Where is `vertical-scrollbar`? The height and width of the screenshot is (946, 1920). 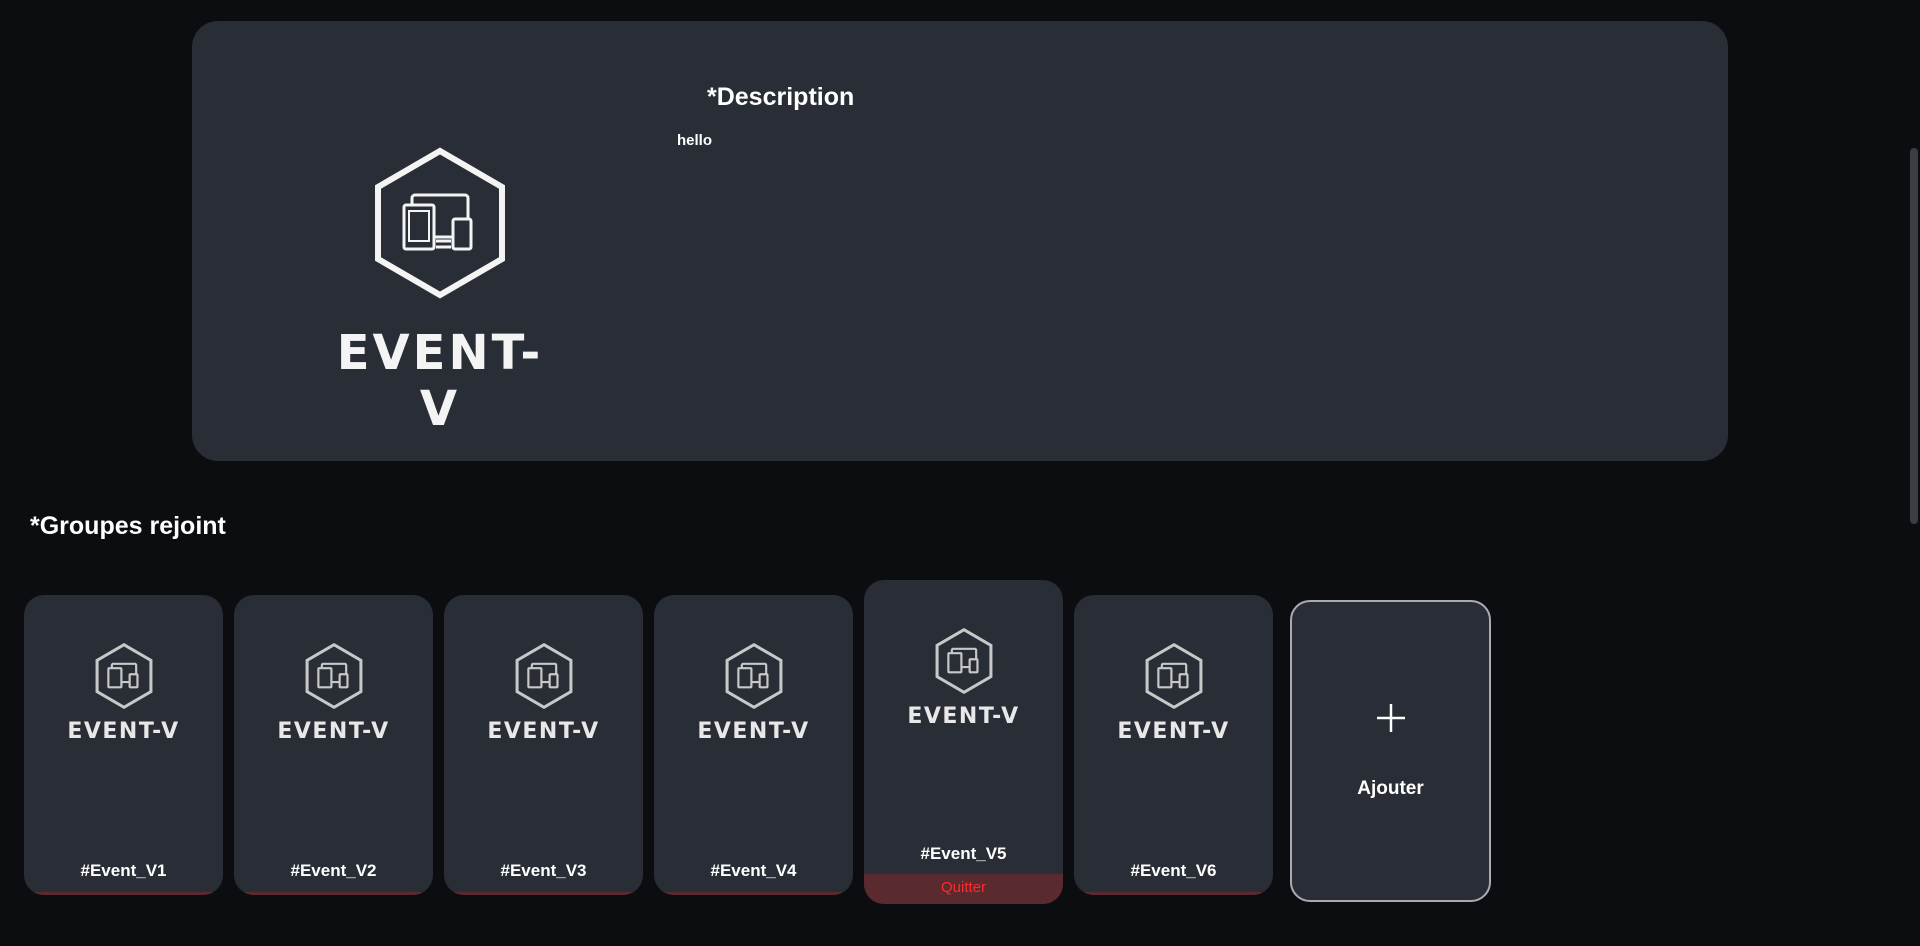
vertical-scrollbar is located at coordinates (1913, 473).